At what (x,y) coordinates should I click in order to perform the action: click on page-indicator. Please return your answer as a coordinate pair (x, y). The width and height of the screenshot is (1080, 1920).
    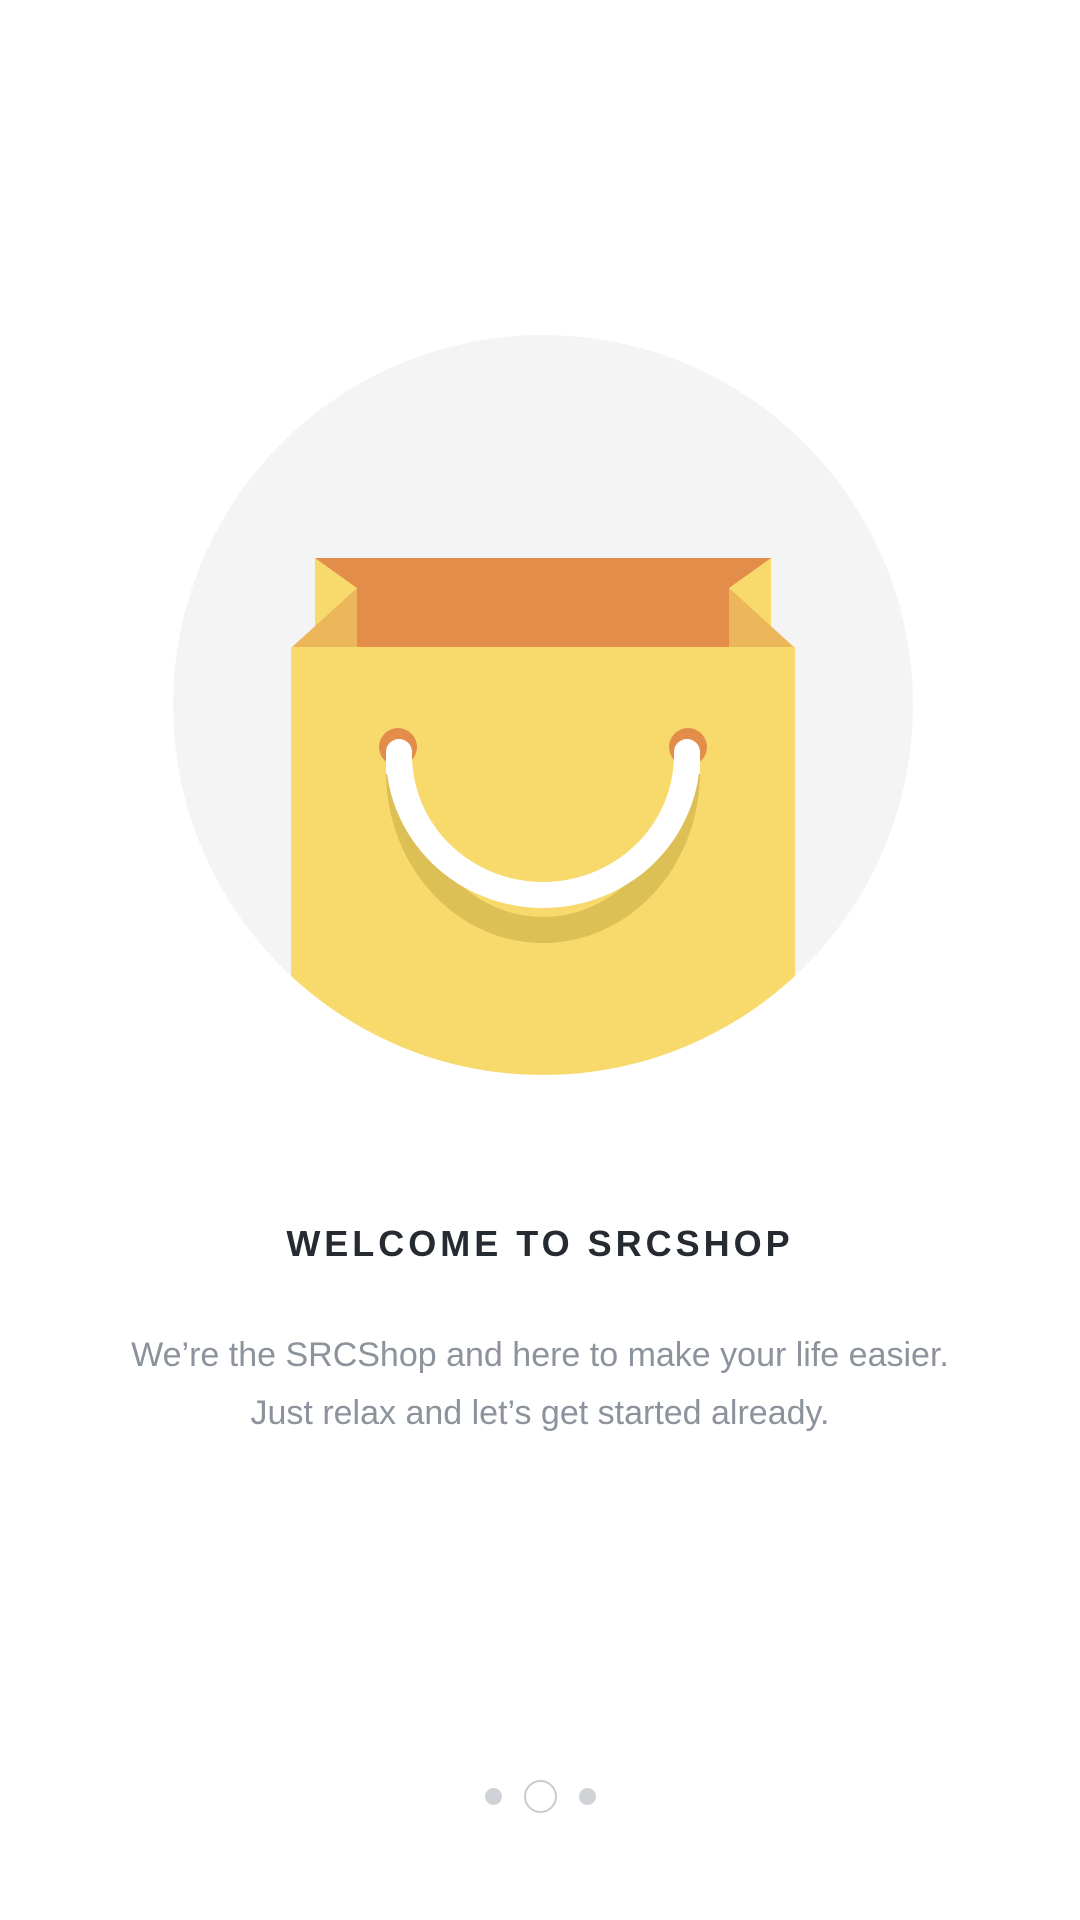
    Looking at the image, I should click on (540, 1796).